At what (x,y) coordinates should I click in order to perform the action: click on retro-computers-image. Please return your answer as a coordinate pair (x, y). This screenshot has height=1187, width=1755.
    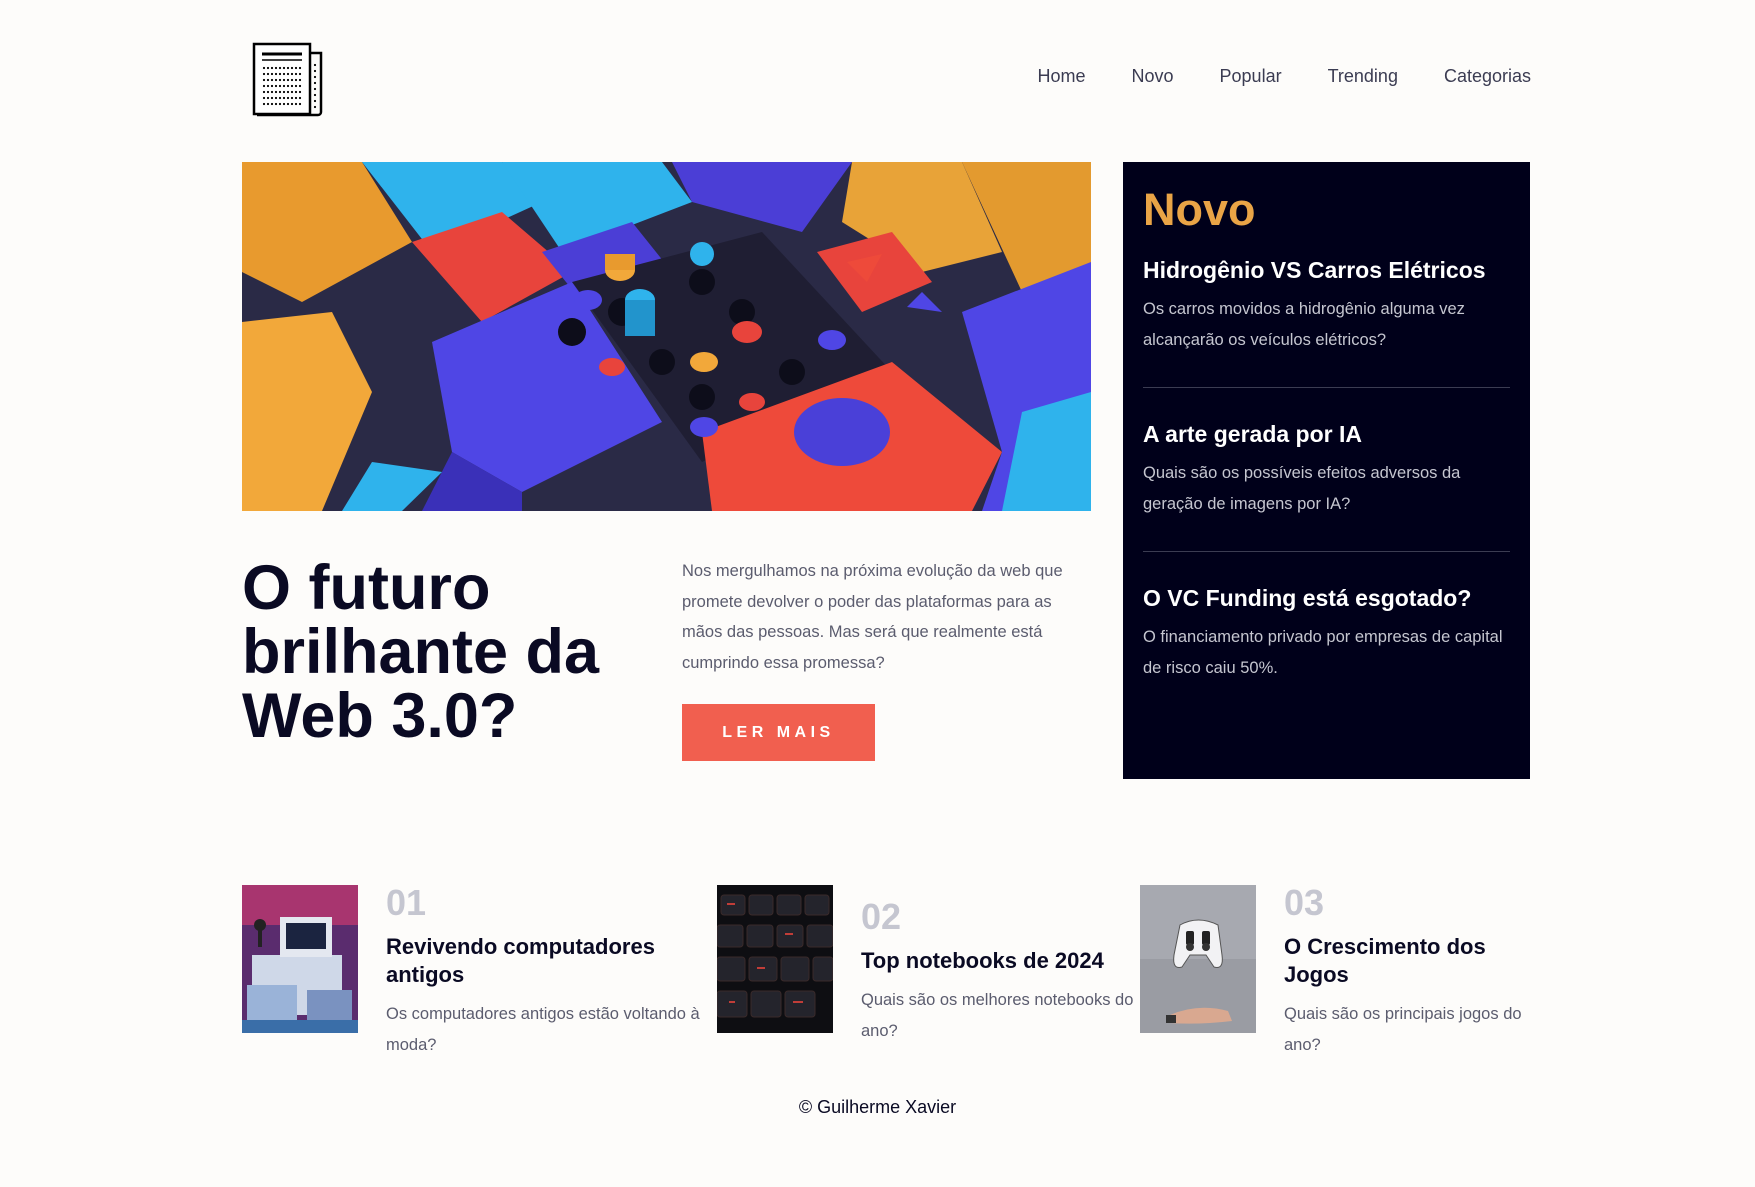
    Looking at the image, I should click on (300, 959).